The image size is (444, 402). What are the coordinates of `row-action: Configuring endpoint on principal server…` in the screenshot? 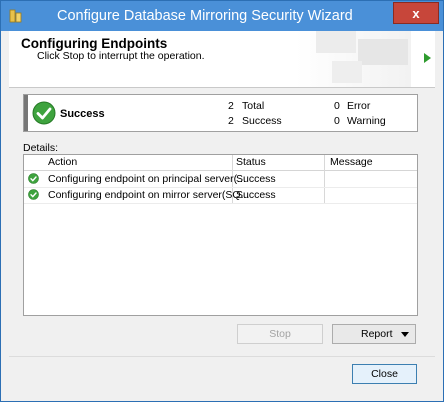 It's located at (147, 179).